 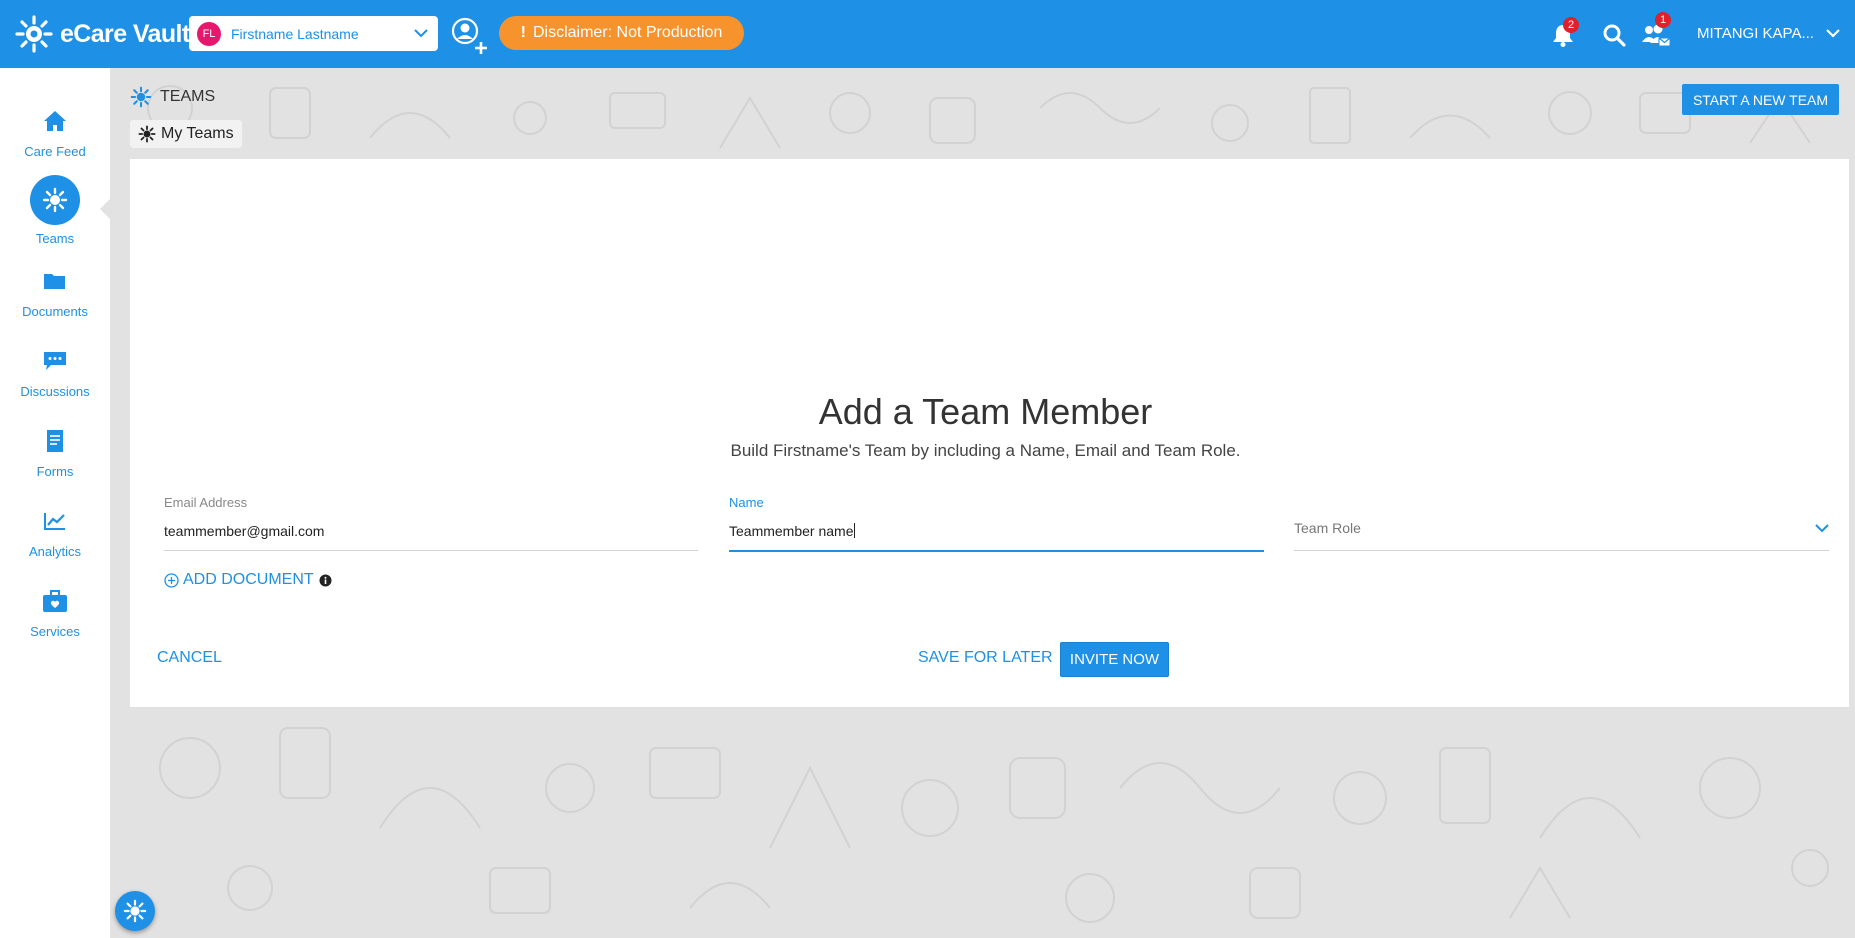 I want to click on save-for-later-button: SAVE FOR LATER, so click(x=985, y=658).